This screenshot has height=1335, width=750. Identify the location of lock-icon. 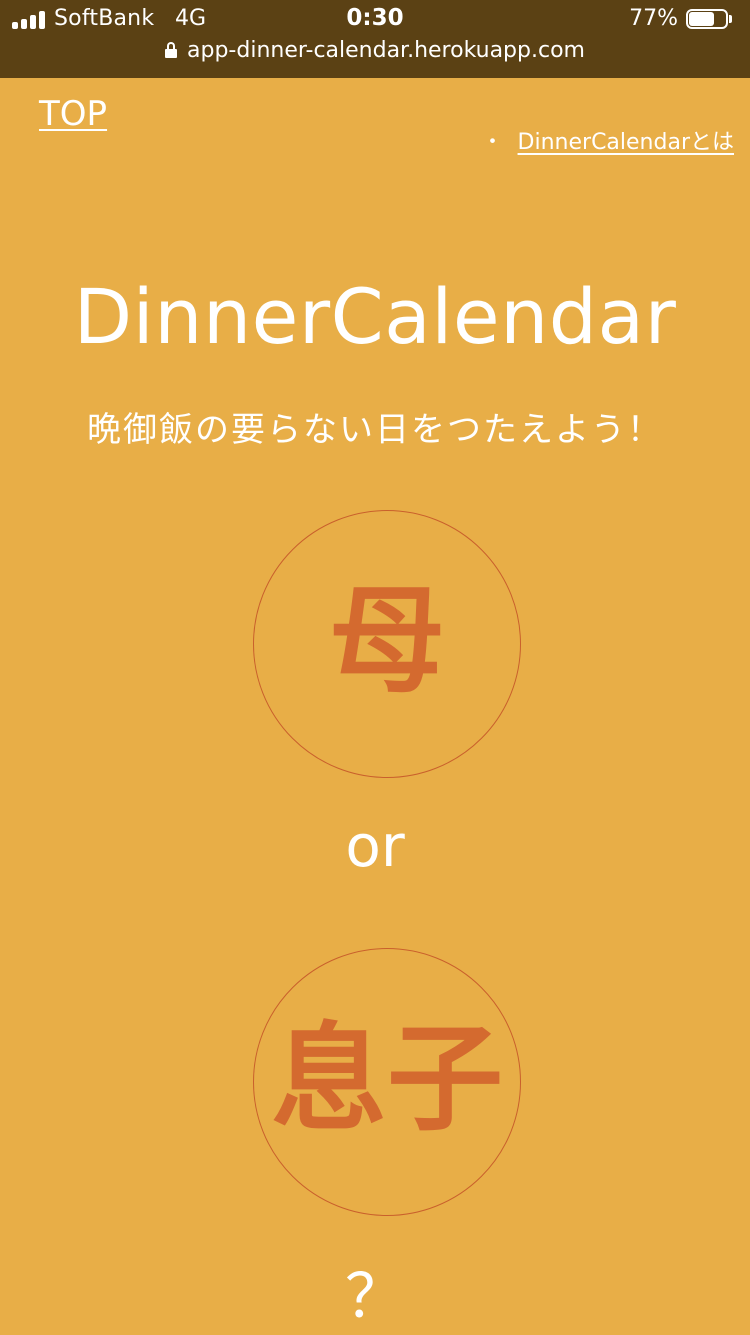
(171, 50).